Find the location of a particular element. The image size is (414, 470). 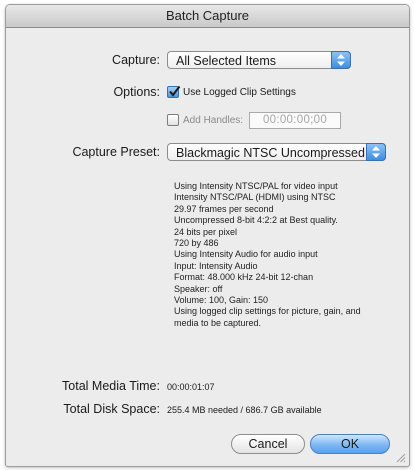

capture-preset-popup: Blackmagic NTSC Uncompressed is located at coordinates (276, 152).